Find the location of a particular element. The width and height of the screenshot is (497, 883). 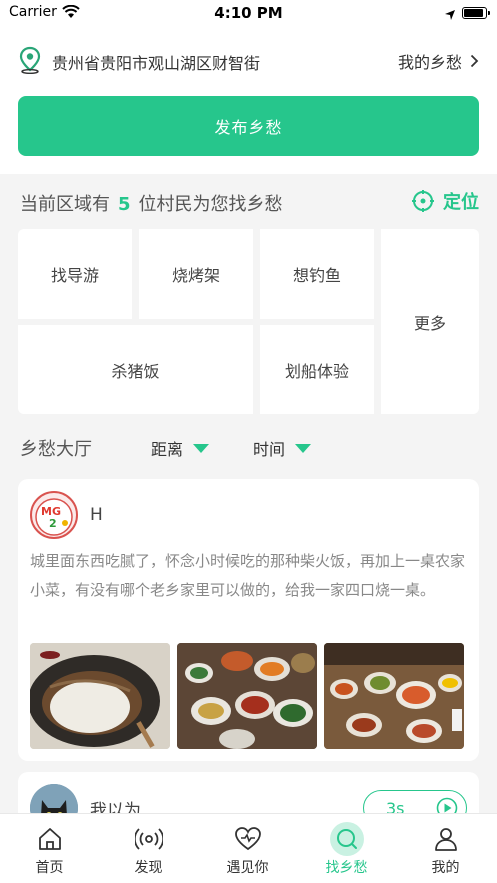

home-icon is located at coordinates (50, 839).